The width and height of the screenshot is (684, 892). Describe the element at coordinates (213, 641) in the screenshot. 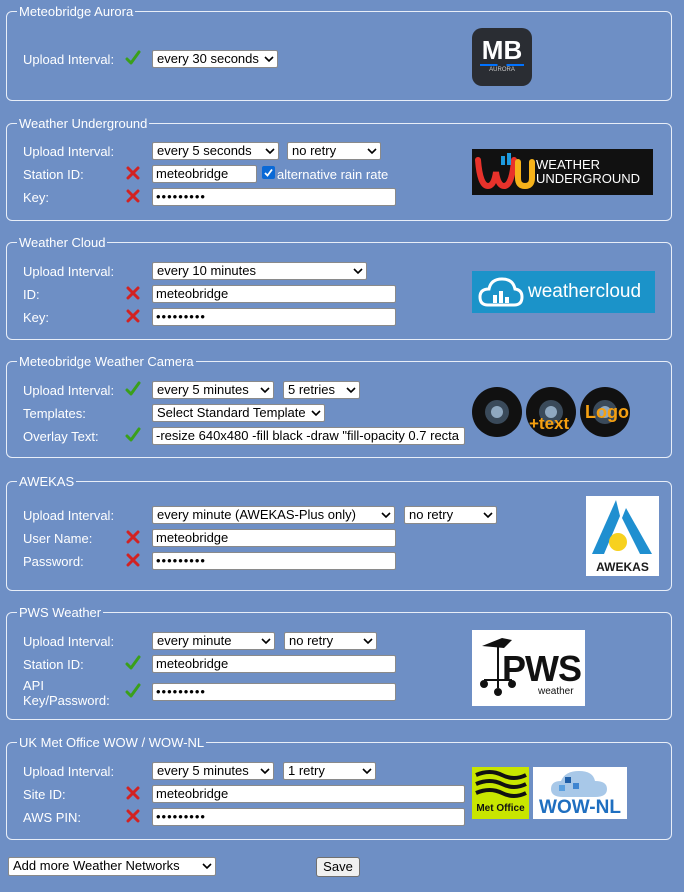

I see `pws-upload-interval-select: every minute` at that location.